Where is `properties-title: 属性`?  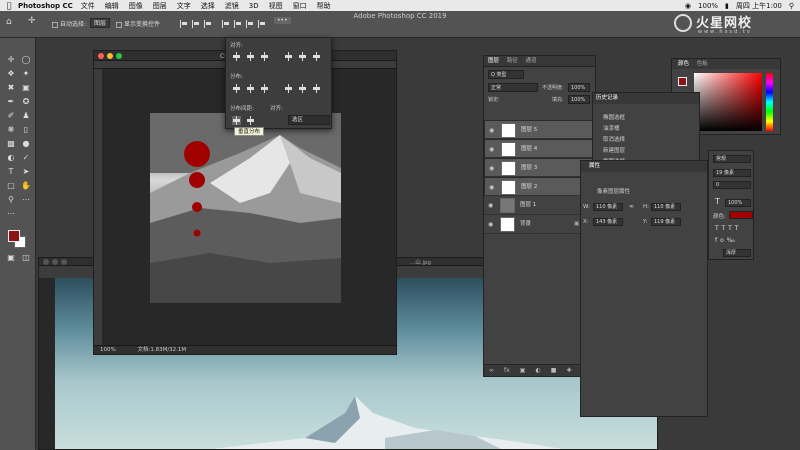
properties-title: 属性 is located at coordinates (644, 166).